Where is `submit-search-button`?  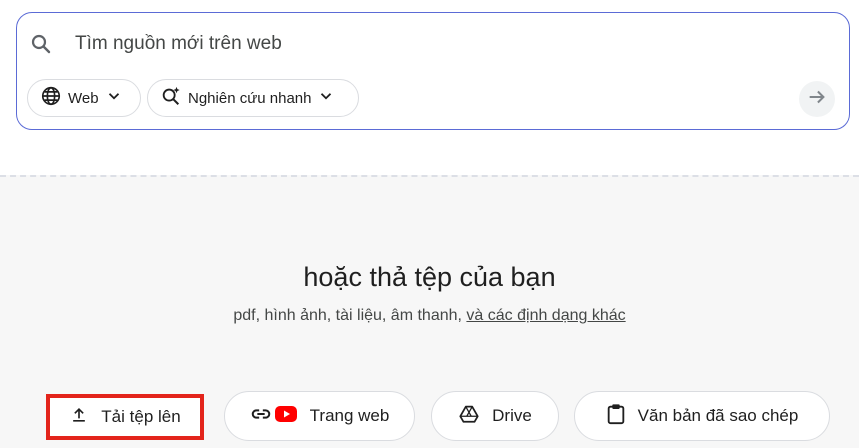 submit-search-button is located at coordinates (817, 99).